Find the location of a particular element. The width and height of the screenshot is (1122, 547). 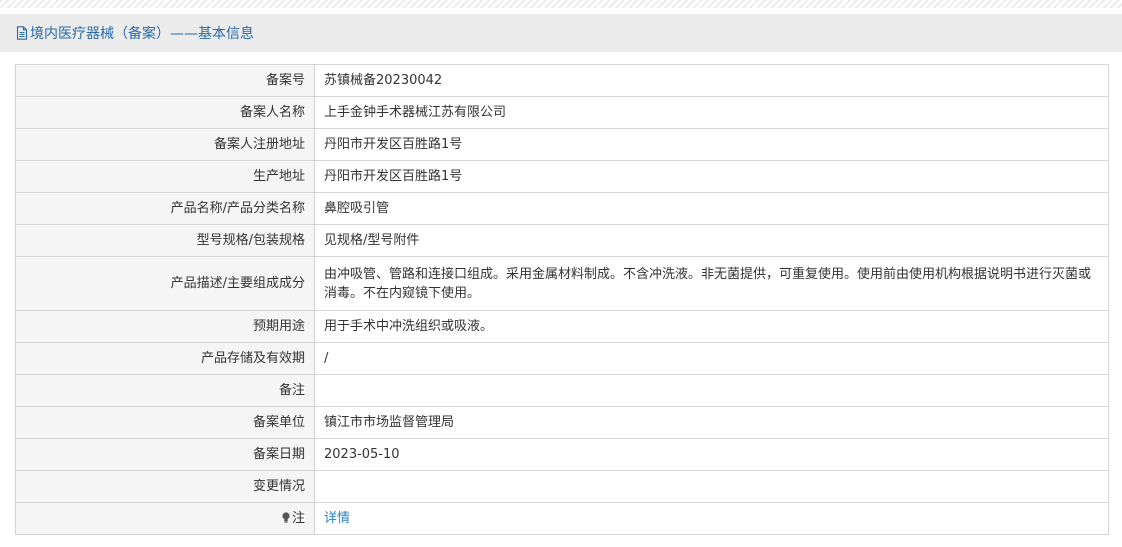

row-label: 备案人注册地址 is located at coordinates (165, 144).